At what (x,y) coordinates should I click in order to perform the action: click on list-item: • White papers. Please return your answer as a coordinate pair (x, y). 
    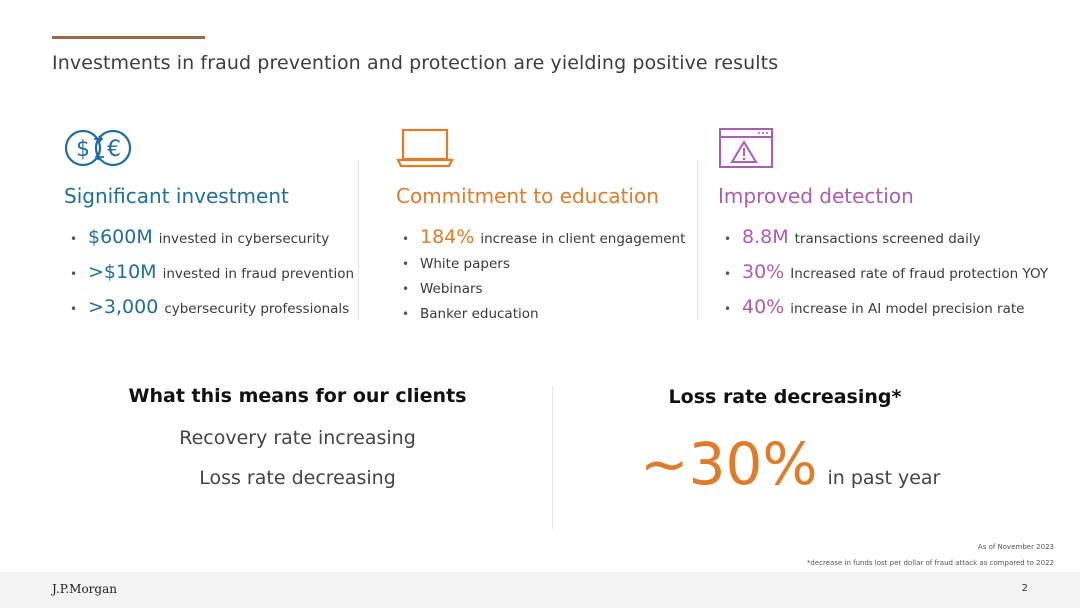
    Looking at the image, I should click on (456, 264).